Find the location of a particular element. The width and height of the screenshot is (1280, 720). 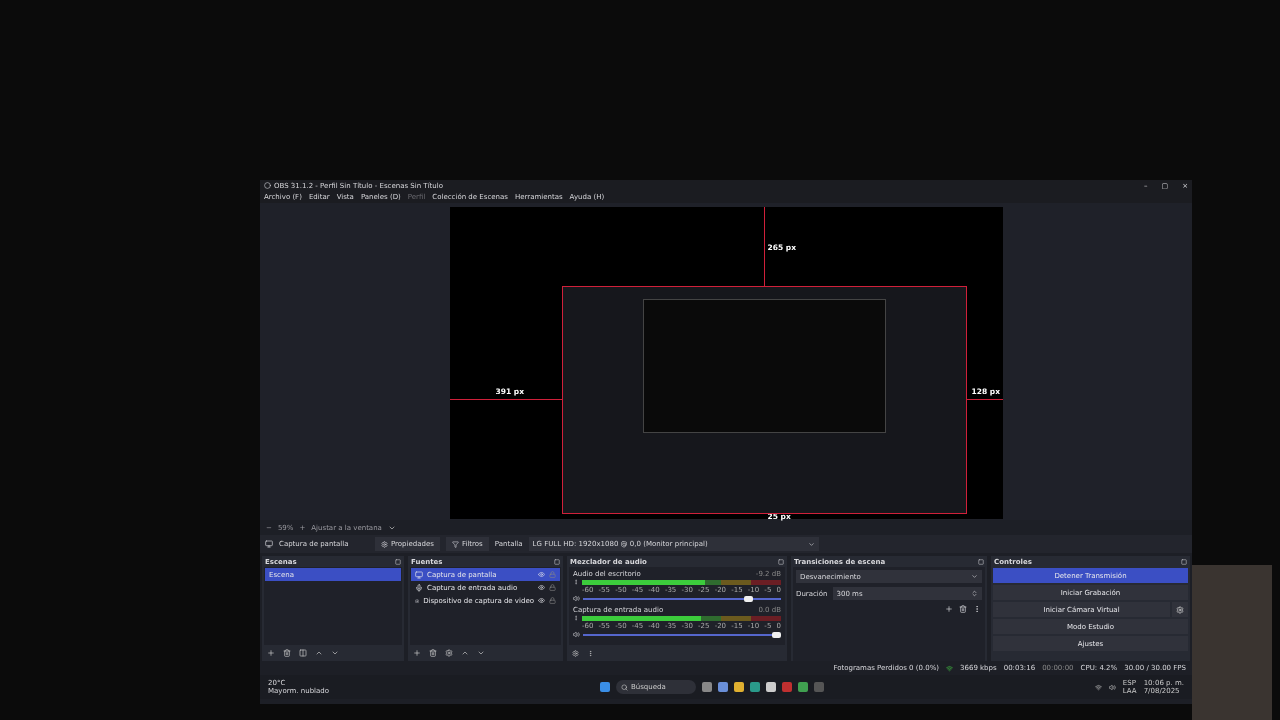

camera-icon is located at coordinates (417, 600).